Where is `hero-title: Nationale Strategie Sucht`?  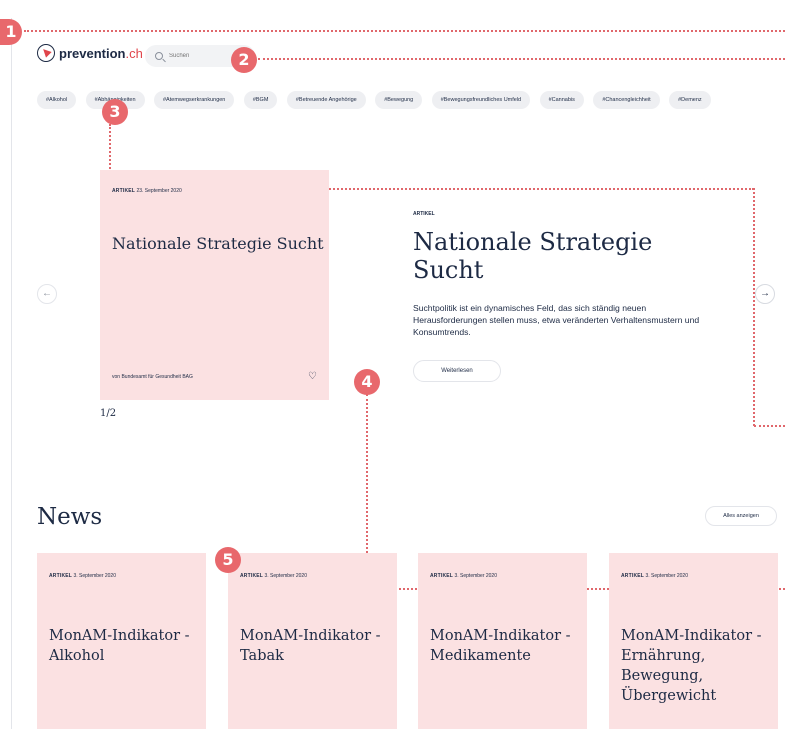
hero-title: Nationale Strategie Sucht is located at coordinates (533, 256).